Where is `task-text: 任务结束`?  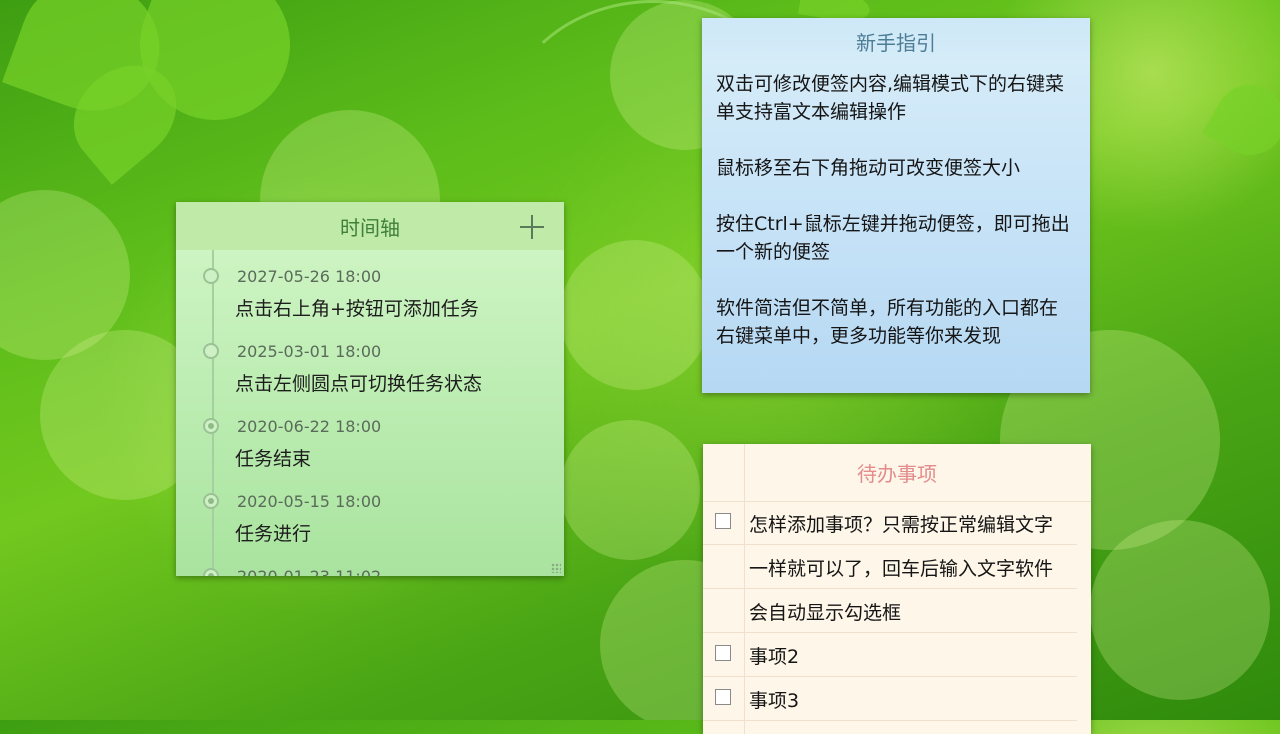 task-text: 任务结束 is located at coordinates (273, 459).